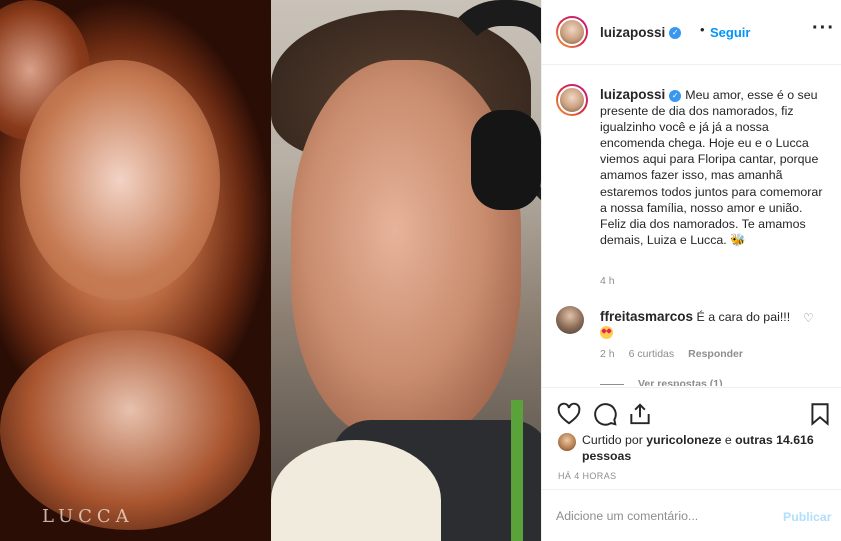 The height and width of the screenshot is (541, 841). What do you see at coordinates (572, 32) in the screenshot?
I see `avatar` at bounding box center [572, 32].